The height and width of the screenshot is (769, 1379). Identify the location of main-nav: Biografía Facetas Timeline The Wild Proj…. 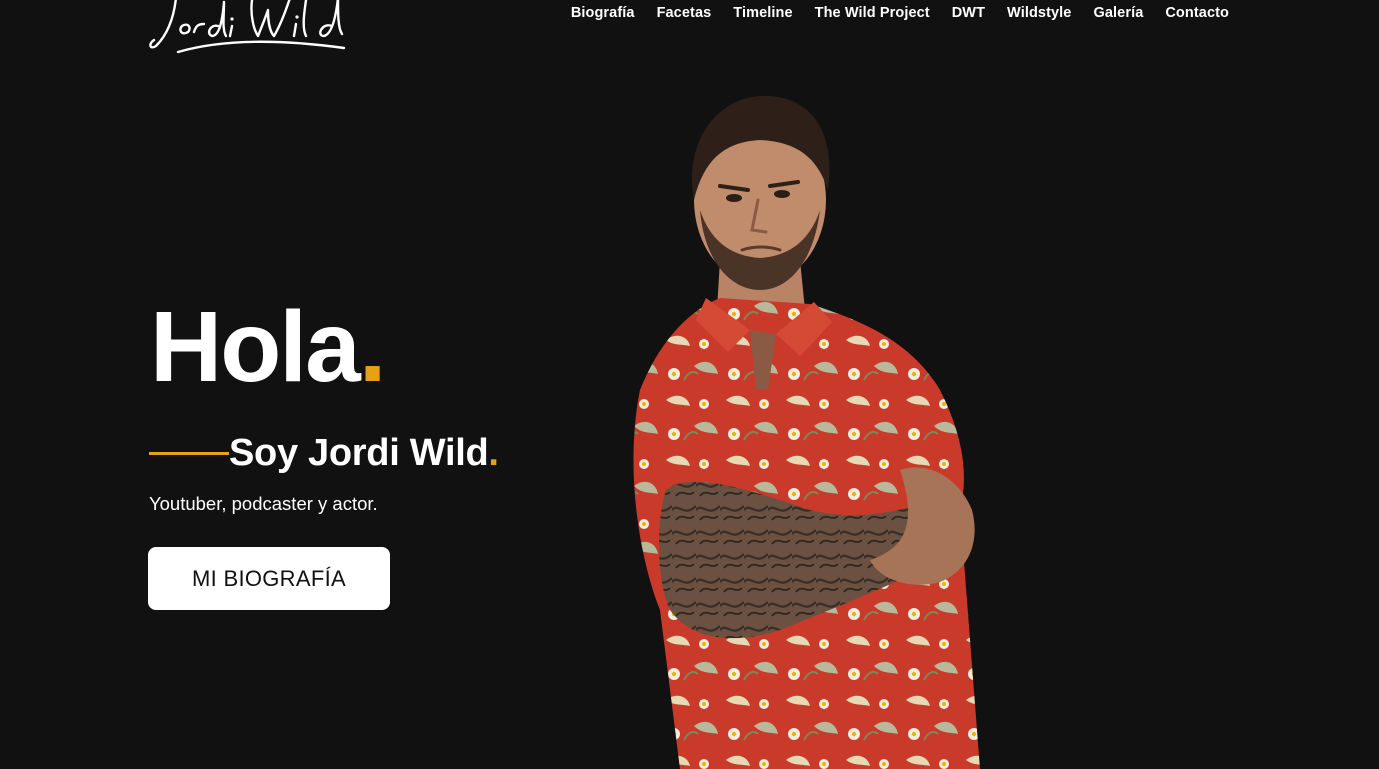
(900, 13).